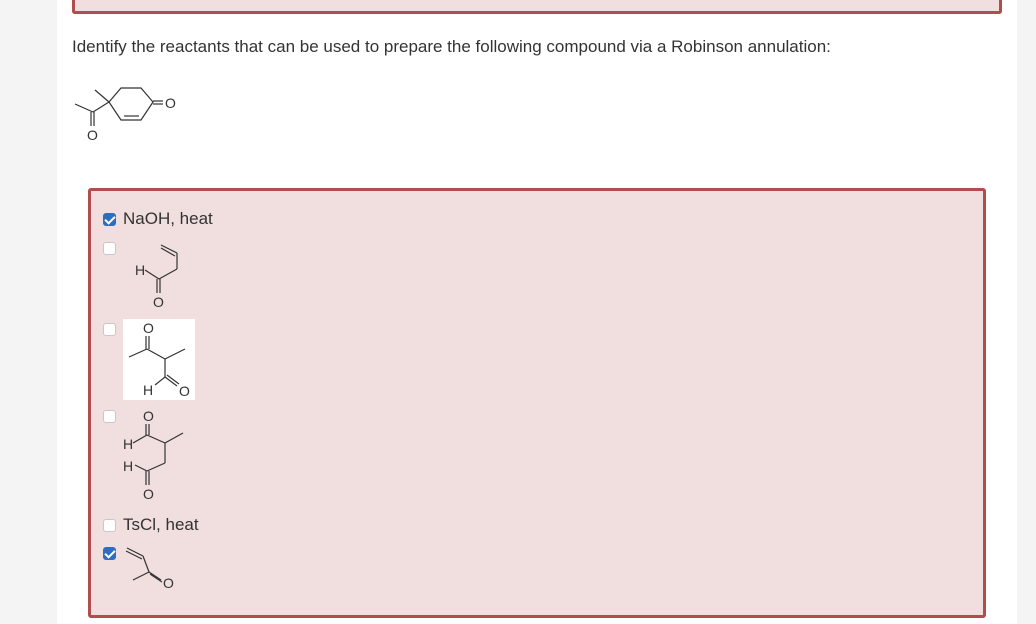 The image size is (1036, 624). Describe the element at coordinates (159, 359) in the screenshot. I see `option-3-structure: O H O` at that location.